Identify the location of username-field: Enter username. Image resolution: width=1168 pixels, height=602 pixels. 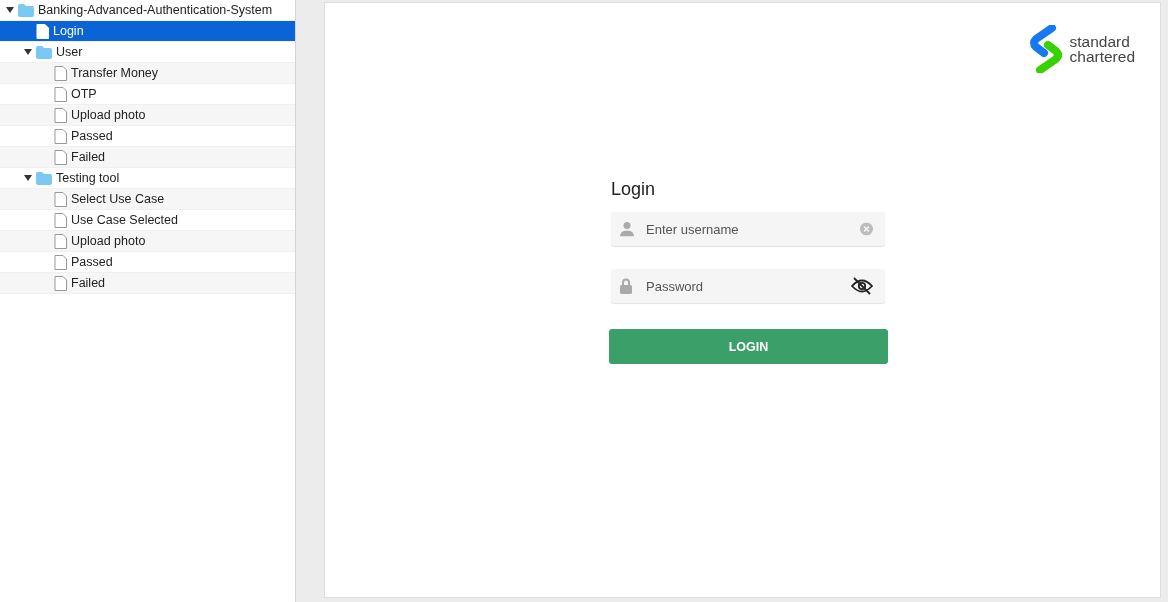
(748, 229).